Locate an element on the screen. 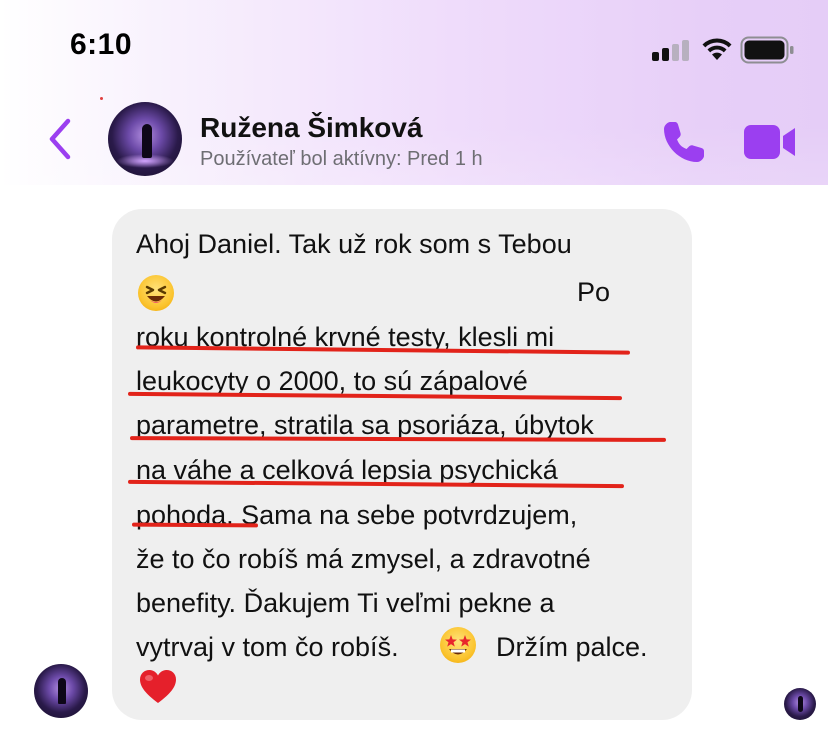  star-struck-emoji is located at coordinates (458, 645).